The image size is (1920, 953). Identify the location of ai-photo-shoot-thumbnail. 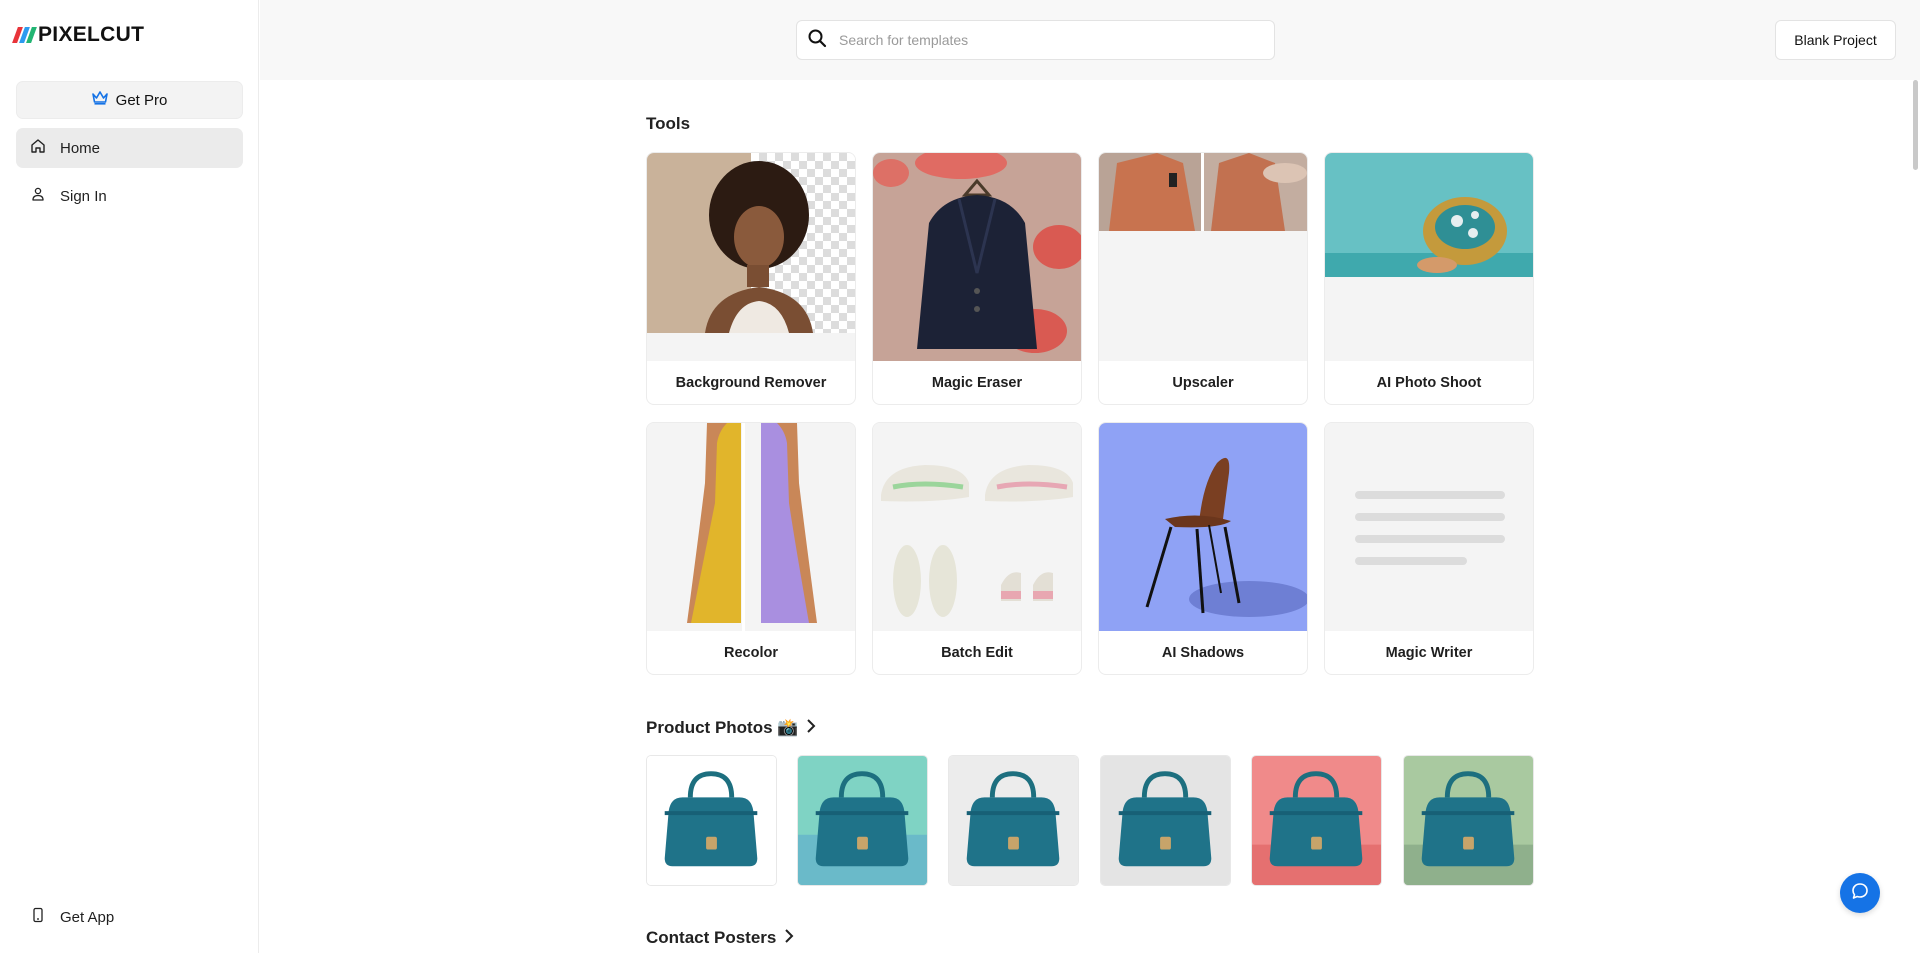
(1429, 257).